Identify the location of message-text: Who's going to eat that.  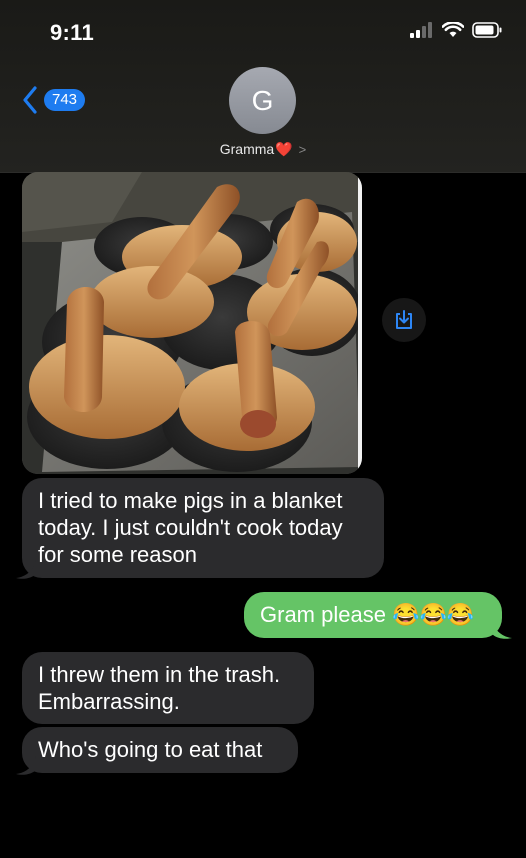
(150, 749).